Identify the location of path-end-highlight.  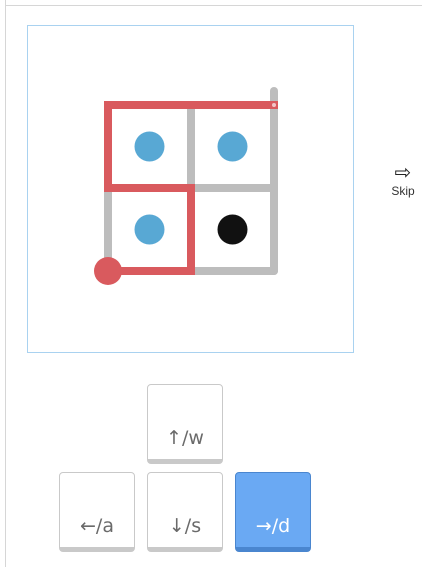
(274, 105).